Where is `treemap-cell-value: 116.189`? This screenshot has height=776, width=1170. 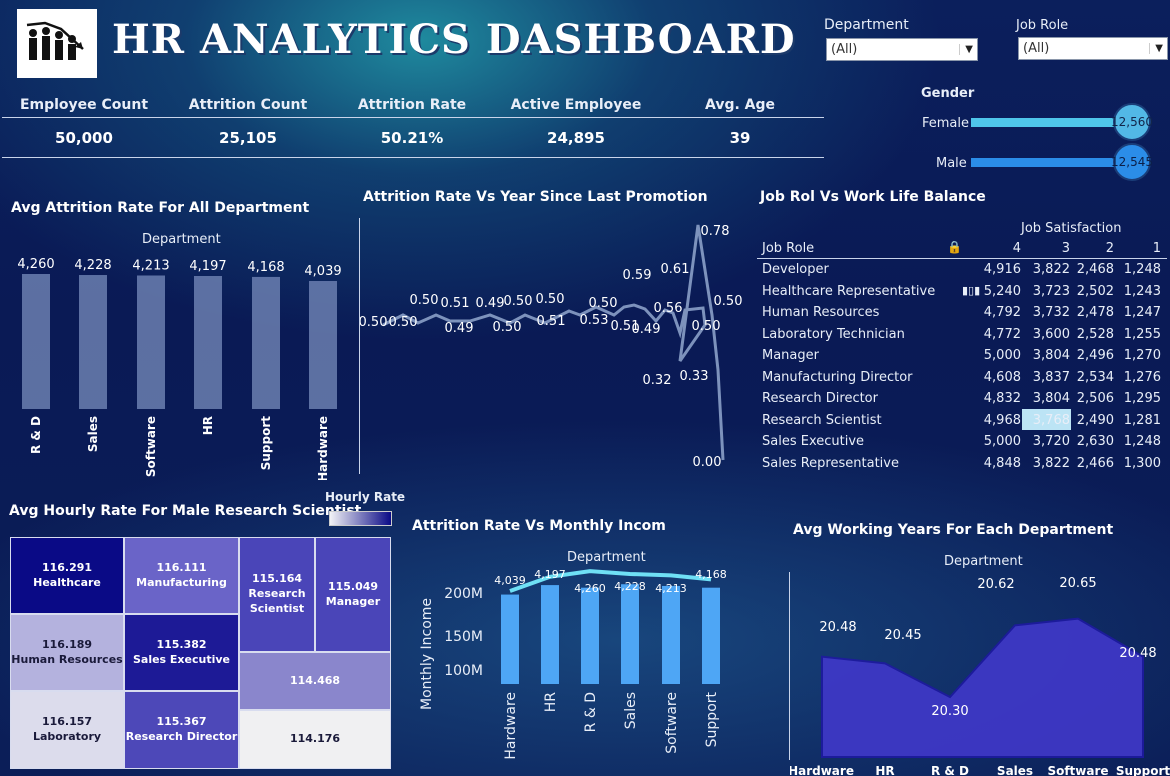 treemap-cell-value: 116.189 is located at coordinates (67, 644).